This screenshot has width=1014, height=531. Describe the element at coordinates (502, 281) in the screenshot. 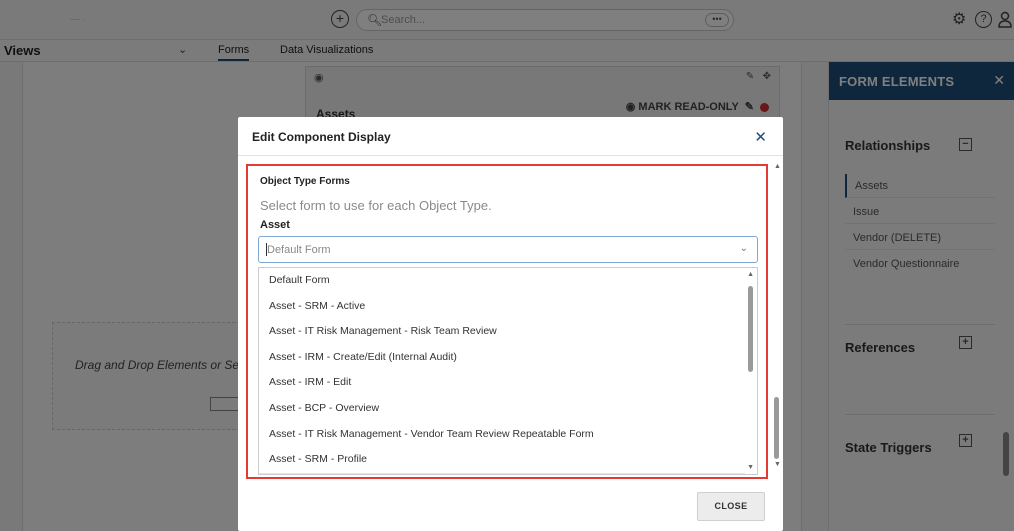

I see `option-default-form: Default Form` at that location.